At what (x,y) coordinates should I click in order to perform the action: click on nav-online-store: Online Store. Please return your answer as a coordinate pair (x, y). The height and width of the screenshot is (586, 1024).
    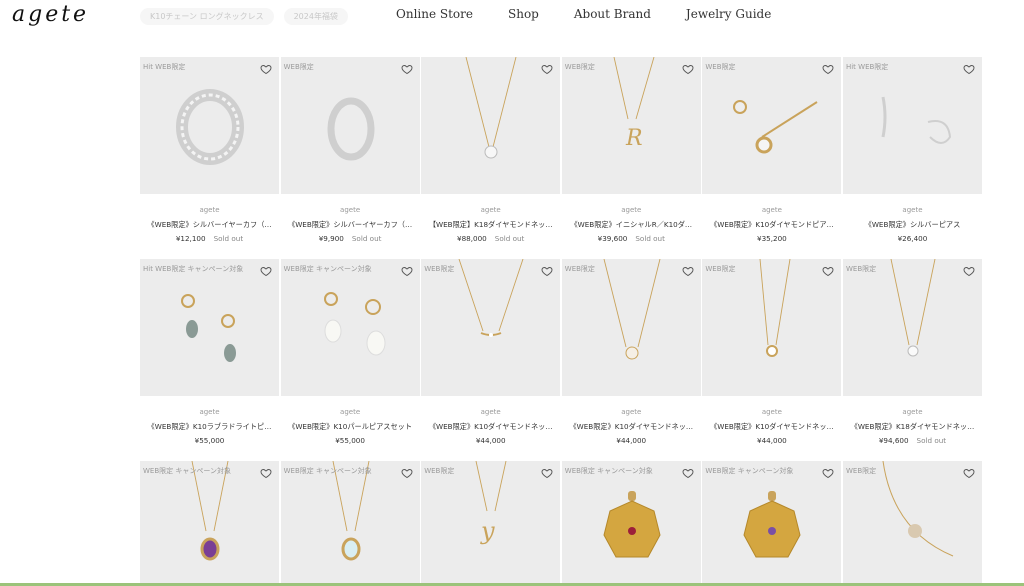
    Looking at the image, I should click on (434, 14).